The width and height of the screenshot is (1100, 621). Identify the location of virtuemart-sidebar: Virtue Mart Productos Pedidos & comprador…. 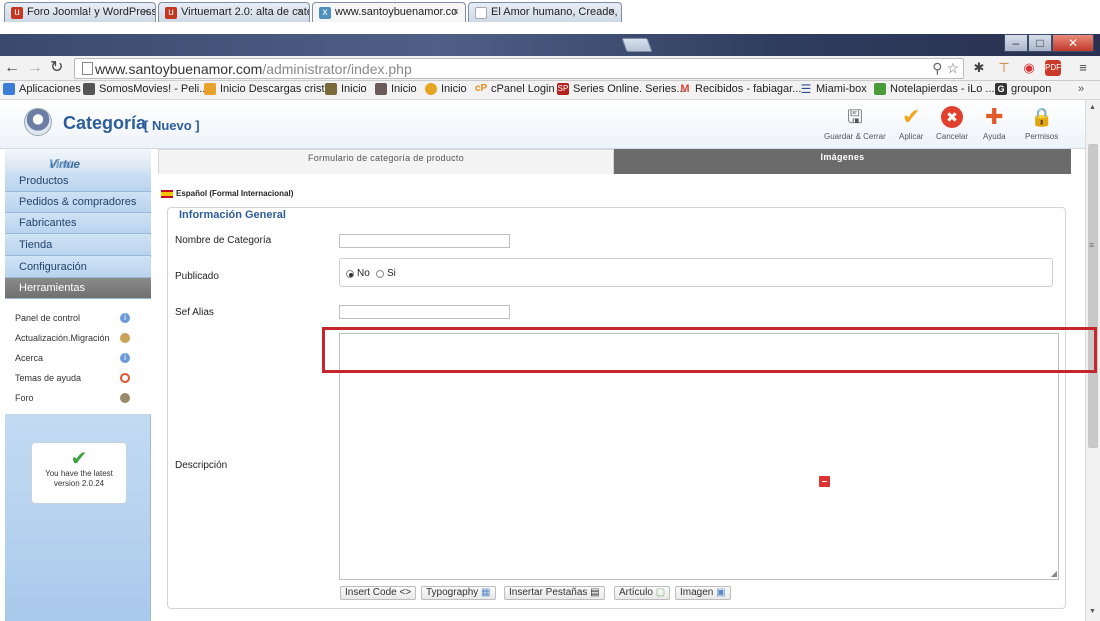
(78, 385).